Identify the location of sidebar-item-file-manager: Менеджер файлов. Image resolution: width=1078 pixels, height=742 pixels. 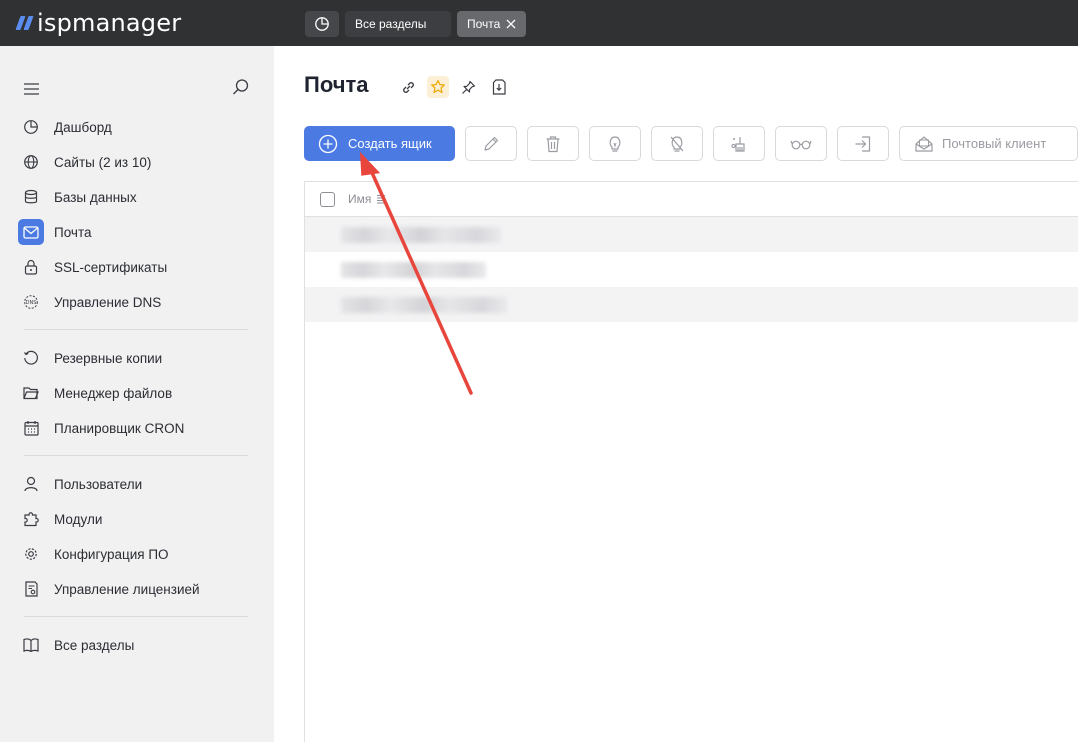
(136, 393).